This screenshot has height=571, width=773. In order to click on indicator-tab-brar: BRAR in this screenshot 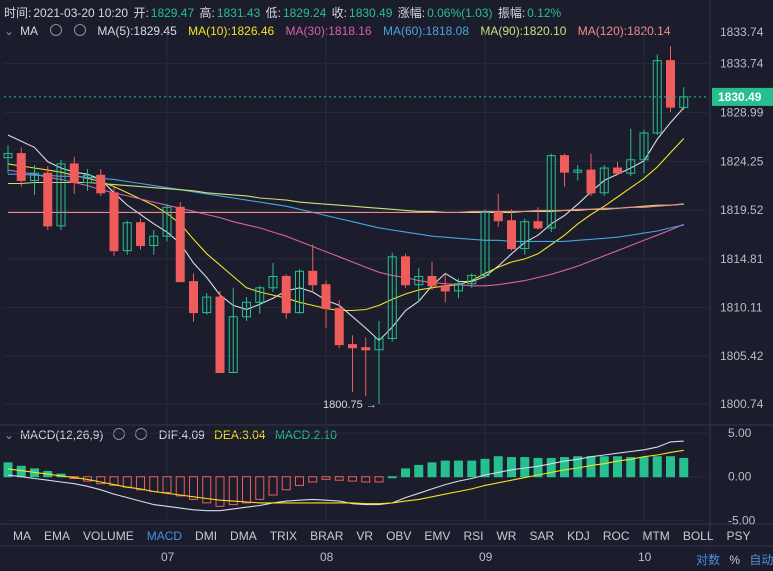, I will do `click(326, 536)`.